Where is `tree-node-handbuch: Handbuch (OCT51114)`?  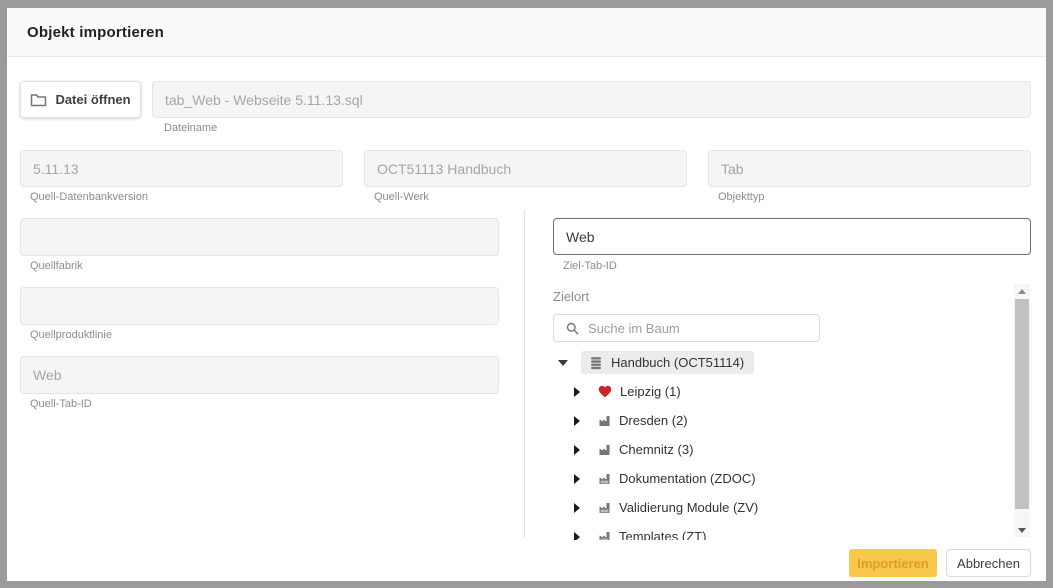 tree-node-handbuch: Handbuch (OCT51114) is located at coordinates (780, 362).